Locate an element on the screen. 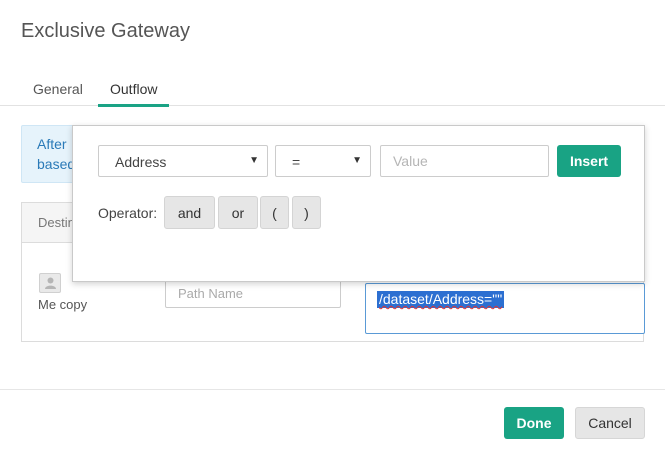 The height and width of the screenshot is (457, 665). path-name-input is located at coordinates (253, 293).